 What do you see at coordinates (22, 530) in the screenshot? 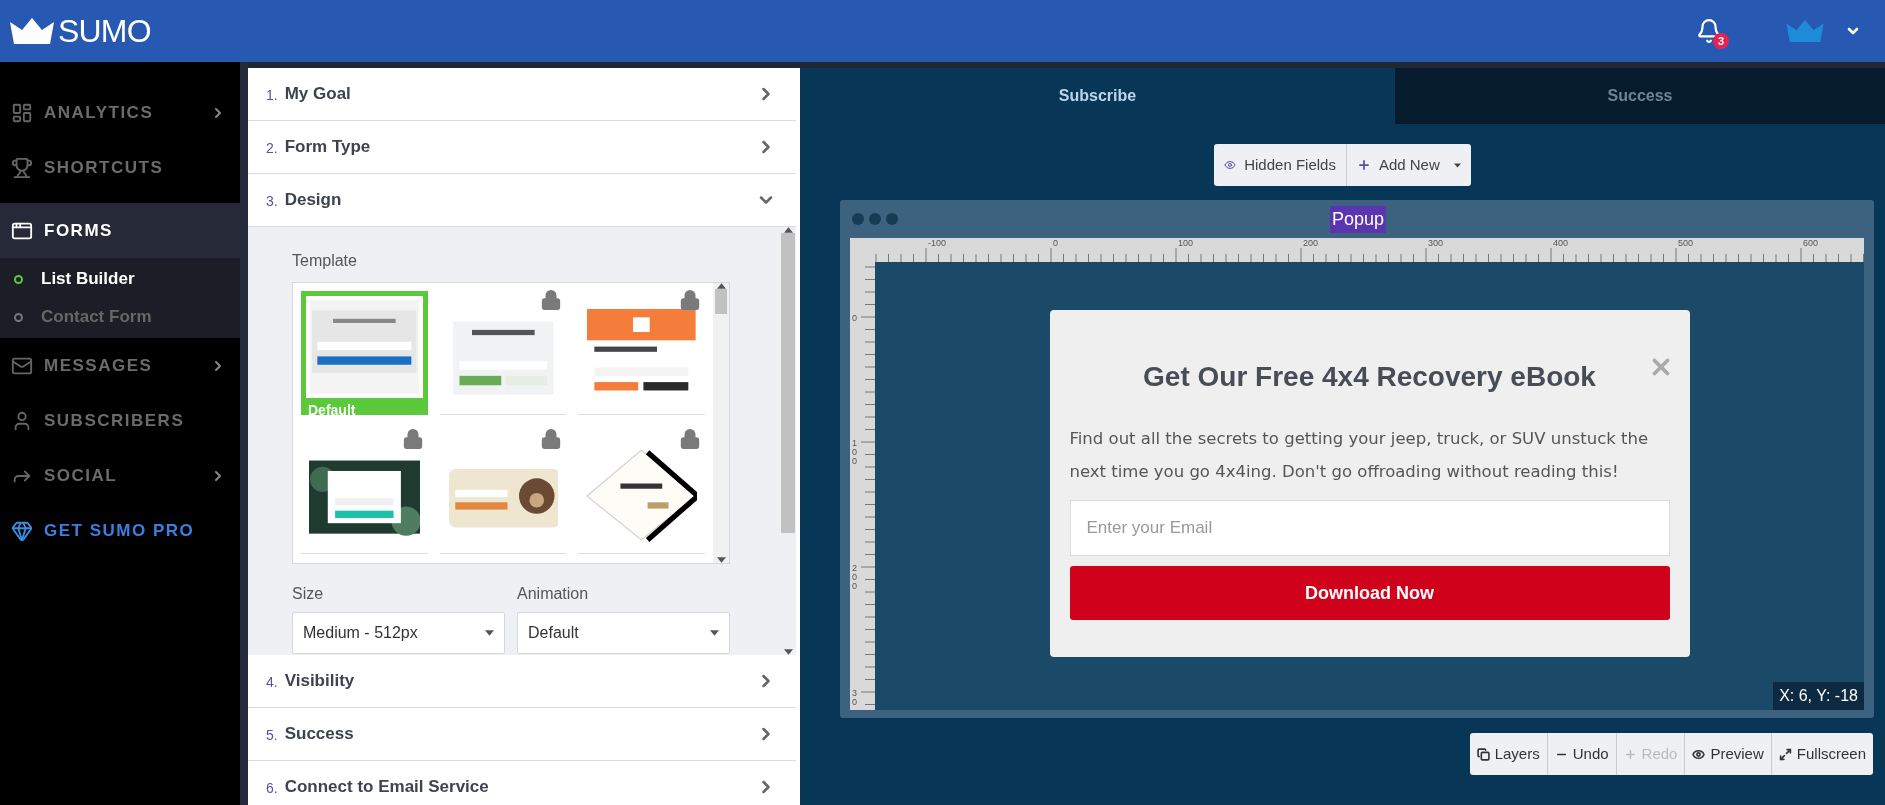
I see `diamond-icon` at bounding box center [22, 530].